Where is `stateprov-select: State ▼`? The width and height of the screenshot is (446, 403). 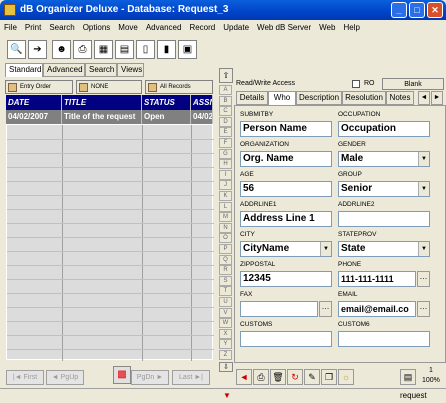
stateprov-select: State ▼ is located at coordinates (384, 249).